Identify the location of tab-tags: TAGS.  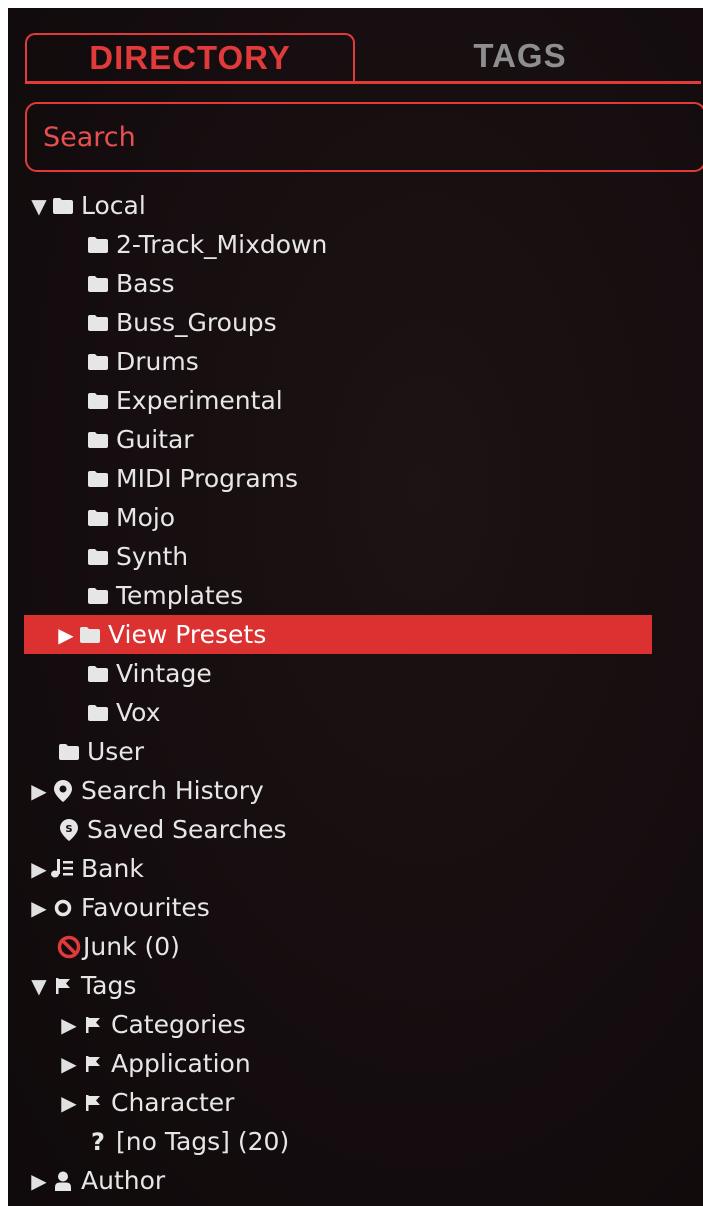
(520, 56).